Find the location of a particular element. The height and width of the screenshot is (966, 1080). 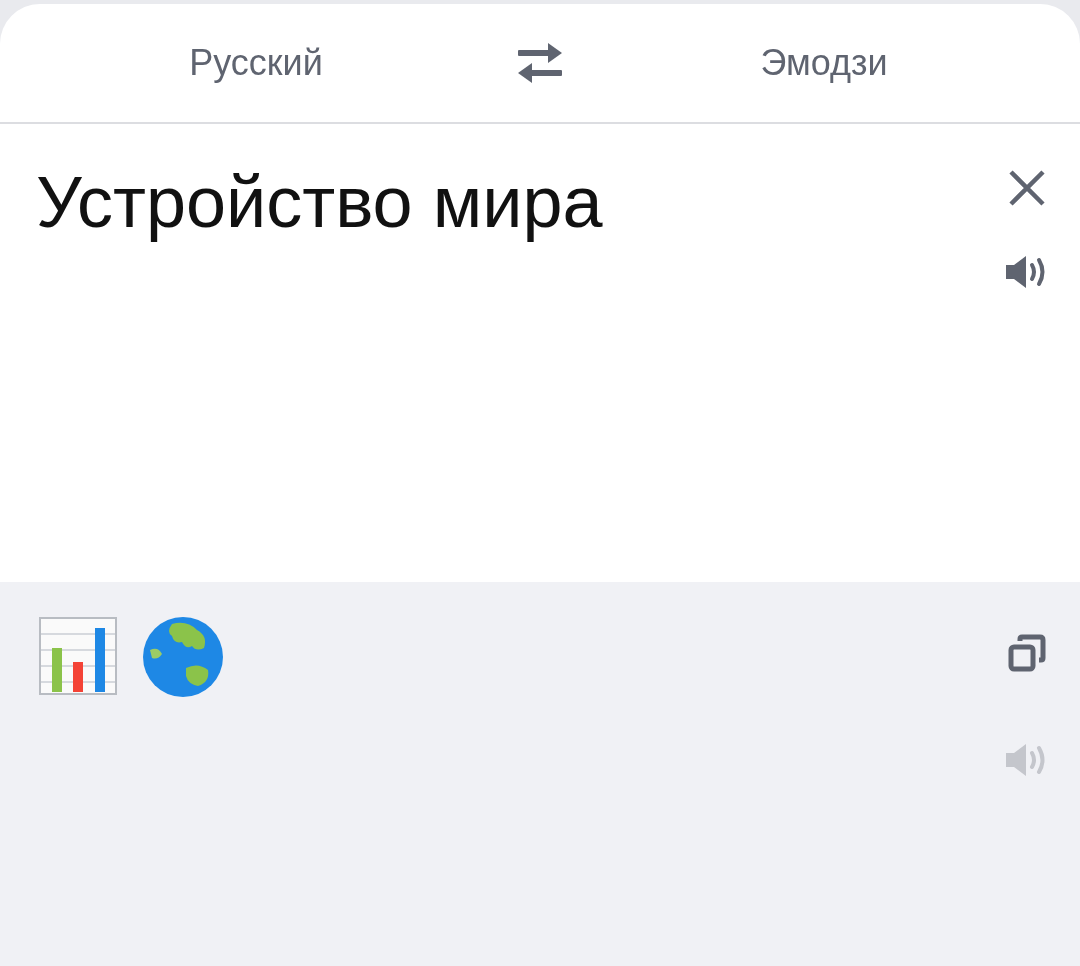

copy-icon is located at coordinates (1027, 654).